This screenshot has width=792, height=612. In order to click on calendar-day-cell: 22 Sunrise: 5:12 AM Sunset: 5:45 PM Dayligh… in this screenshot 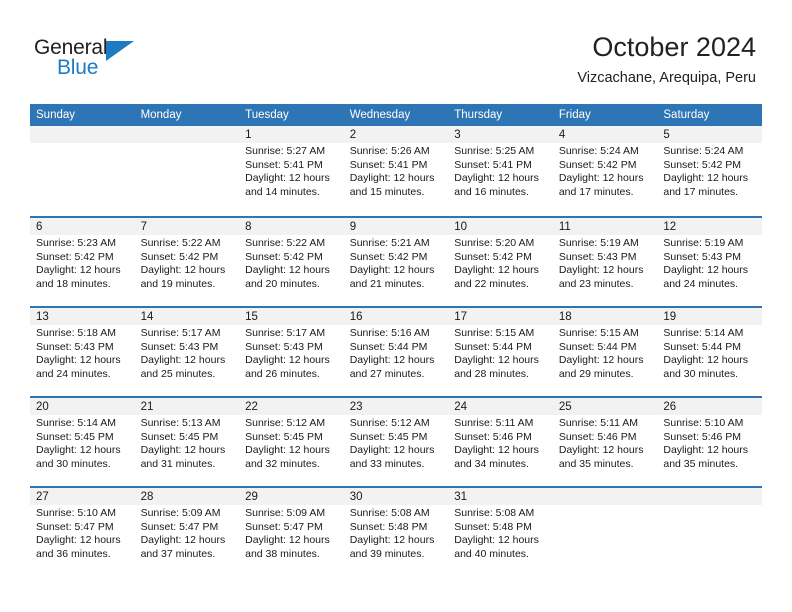, I will do `click(291, 441)`.